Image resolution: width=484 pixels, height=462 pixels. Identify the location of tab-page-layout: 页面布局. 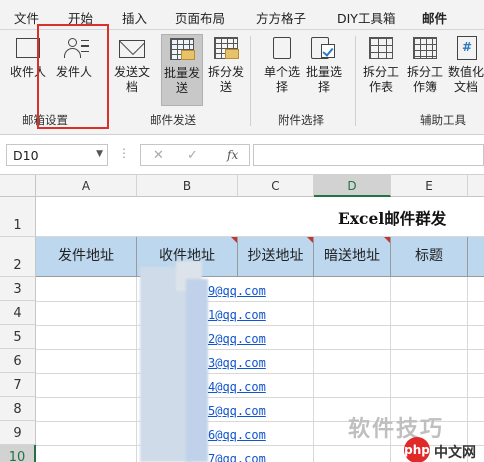
(200, 17).